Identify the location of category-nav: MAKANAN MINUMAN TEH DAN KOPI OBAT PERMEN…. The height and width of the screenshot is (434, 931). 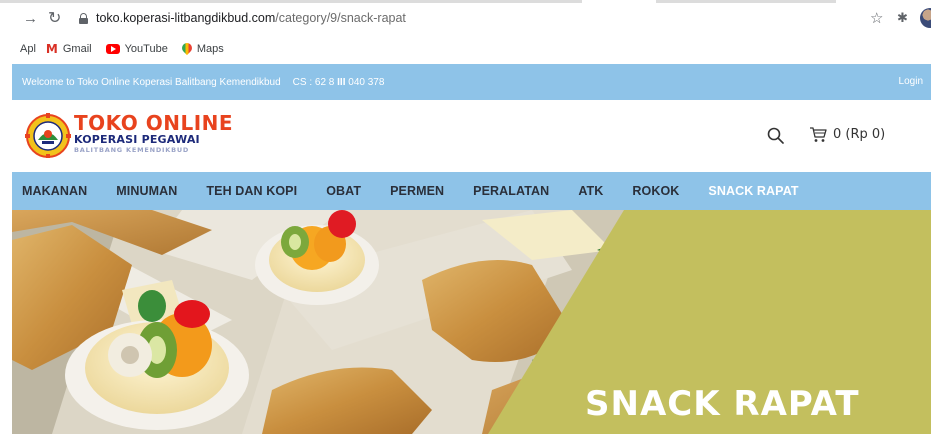
(471, 191).